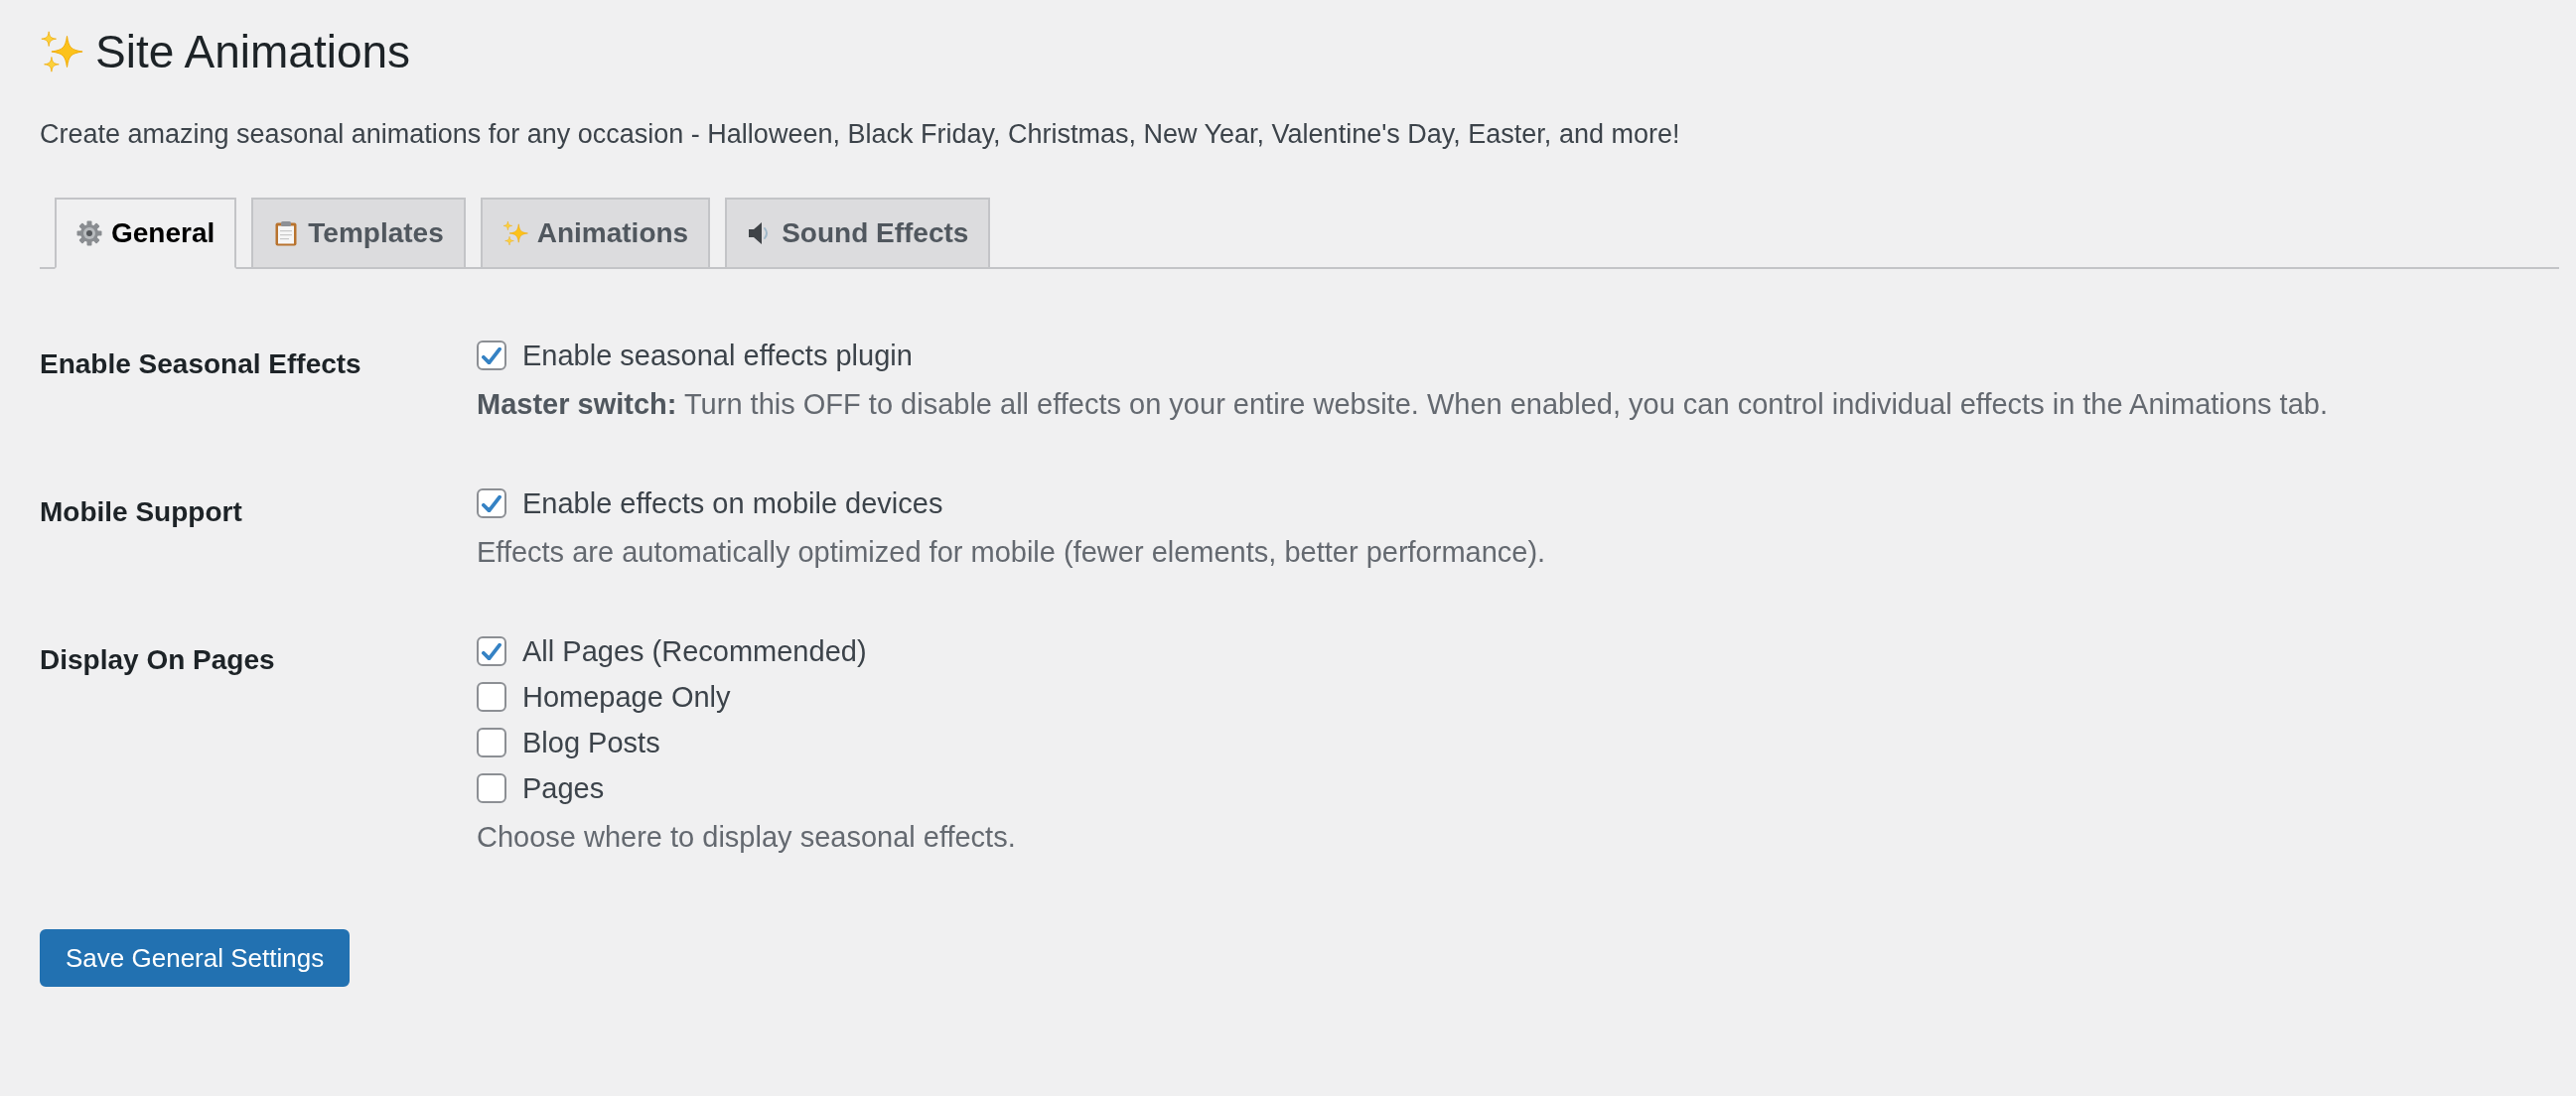  I want to click on setting-description: Choose where to display seasonal effects., so click(746, 838).